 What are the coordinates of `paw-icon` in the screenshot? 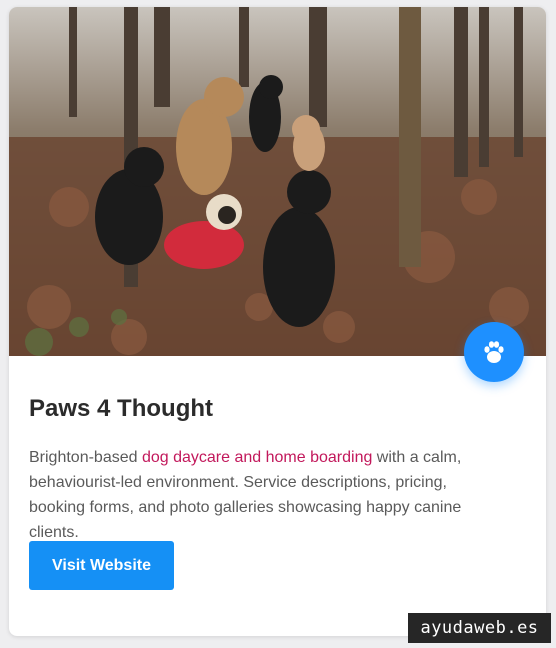 It's located at (494, 352).